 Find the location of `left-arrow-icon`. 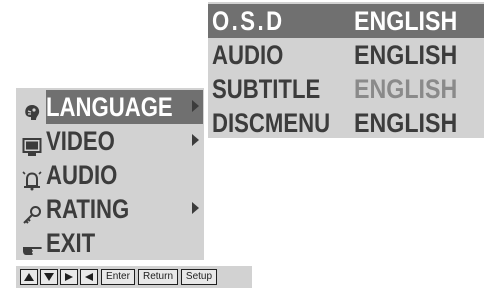

left-arrow-icon is located at coordinates (89, 277).